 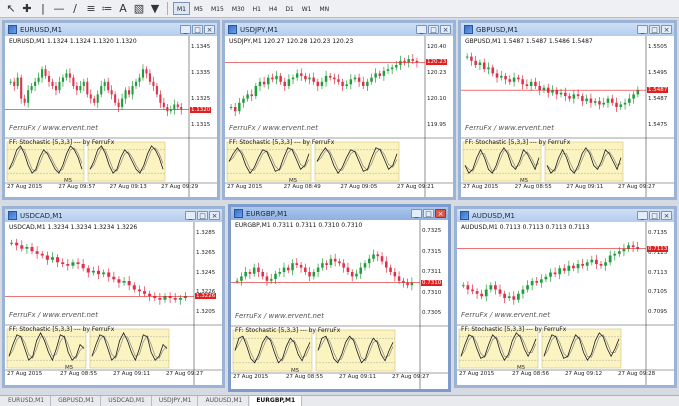 What do you see at coordinates (77, 401) in the screenshot?
I see `tab-gbpusd: GBPUSD,M1` at bounding box center [77, 401].